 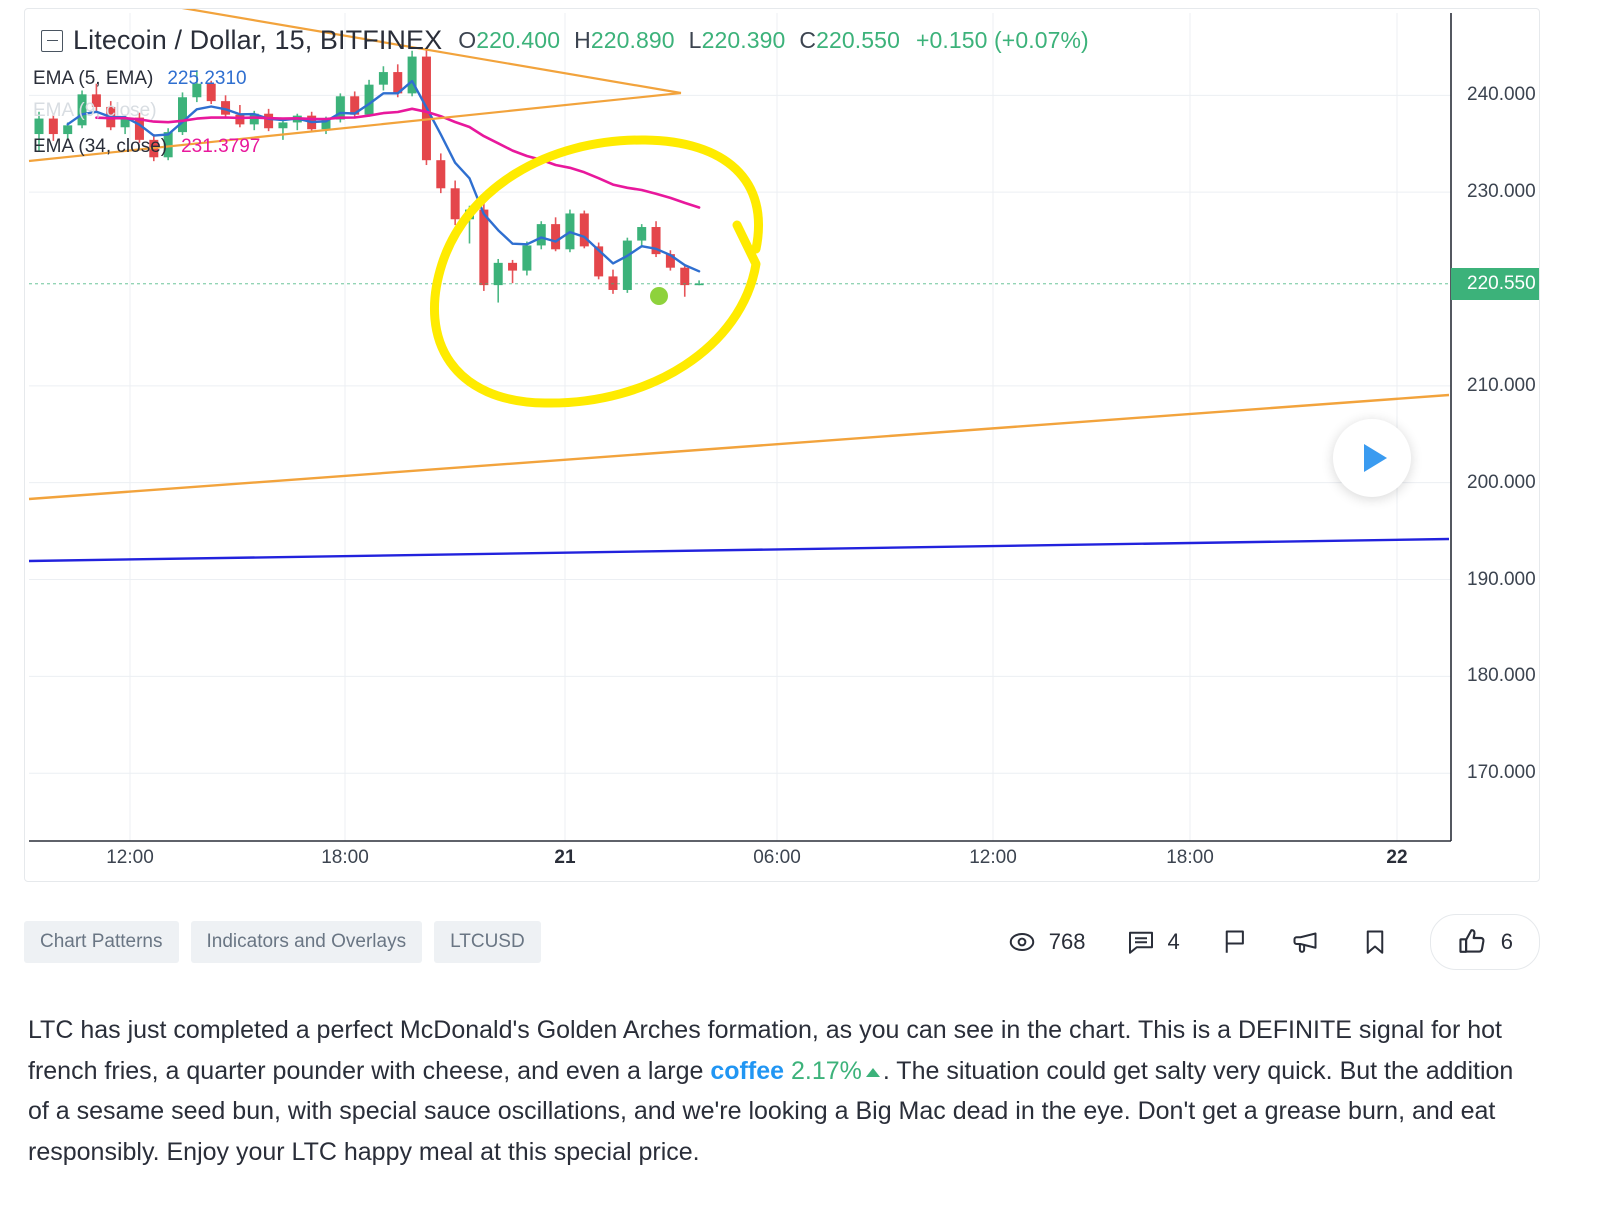 What do you see at coordinates (207, 78) in the screenshot?
I see `indicator-ema-5-value: 225.2310` at bounding box center [207, 78].